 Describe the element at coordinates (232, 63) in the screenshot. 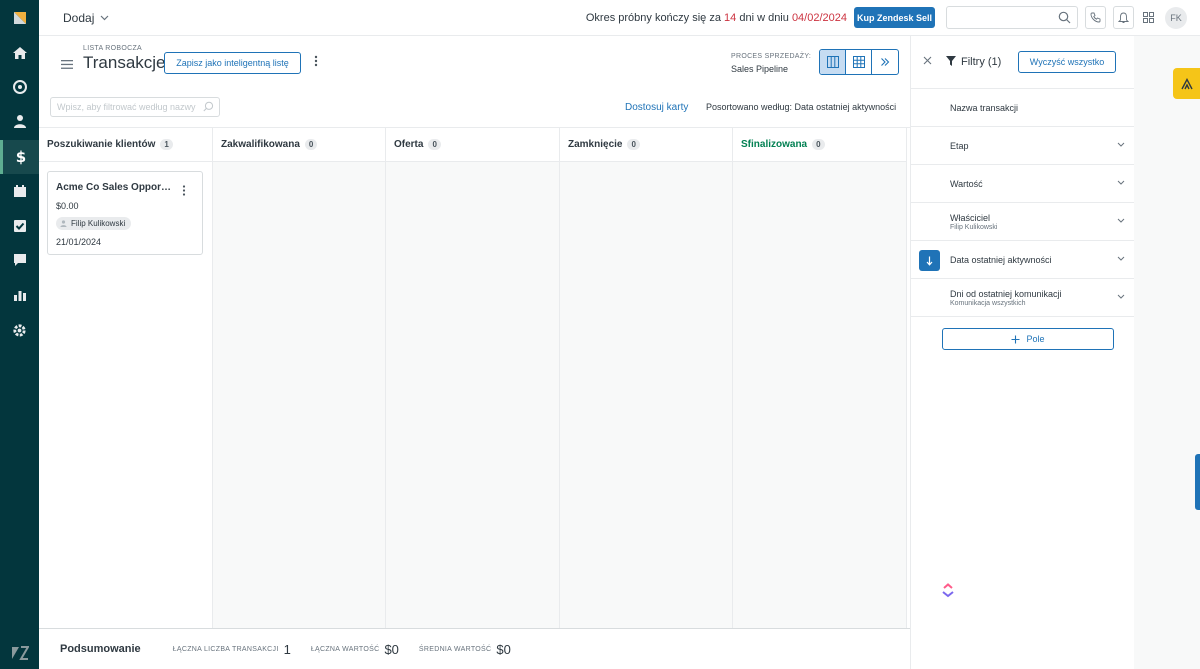

I see `save-smart-list-button: Zapisz jako inteligentną listę` at that location.